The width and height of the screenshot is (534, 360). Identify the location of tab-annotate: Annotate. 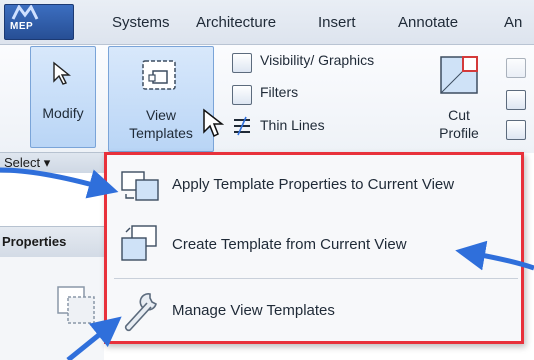
(428, 22).